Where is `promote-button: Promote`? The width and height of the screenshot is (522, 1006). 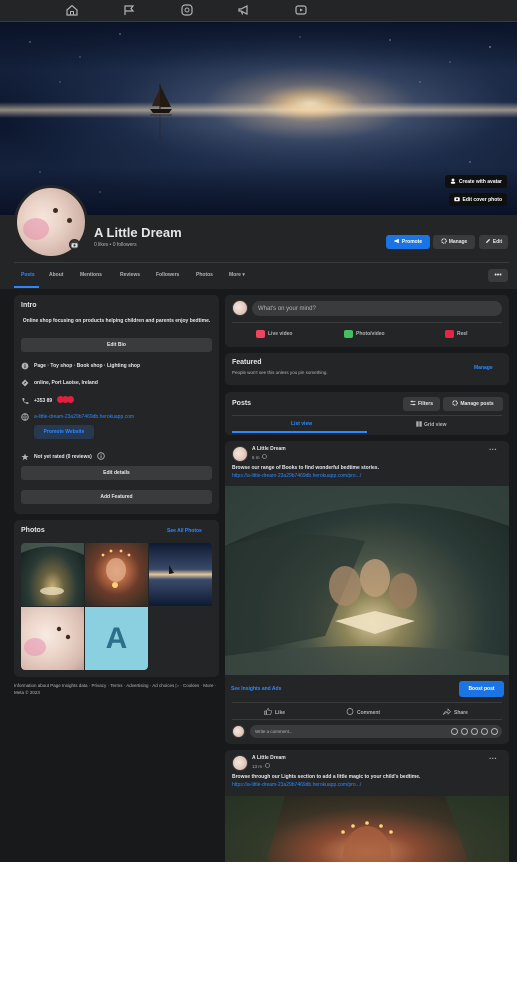
promote-button: Promote is located at coordinates (408, 242).